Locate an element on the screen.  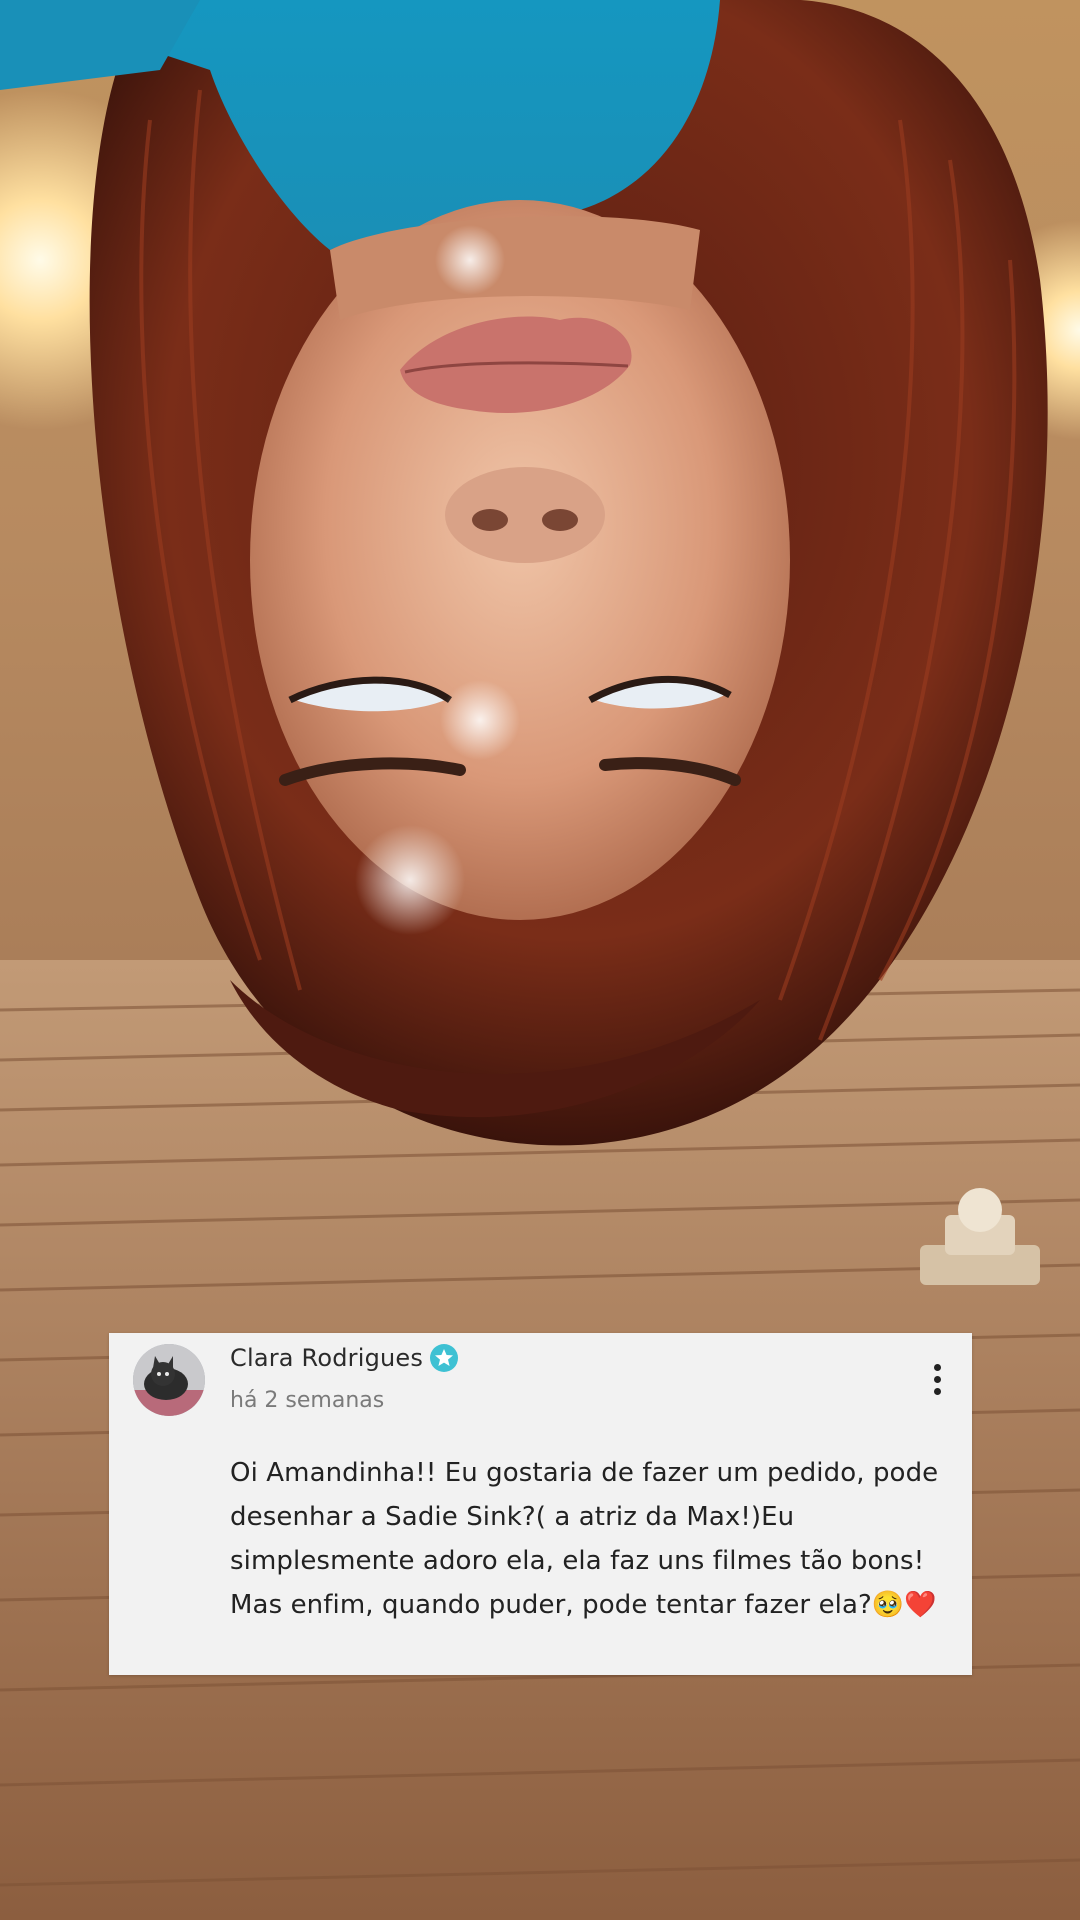
author-row: Clara Rodrigues is located at coordinates (344, 1358).